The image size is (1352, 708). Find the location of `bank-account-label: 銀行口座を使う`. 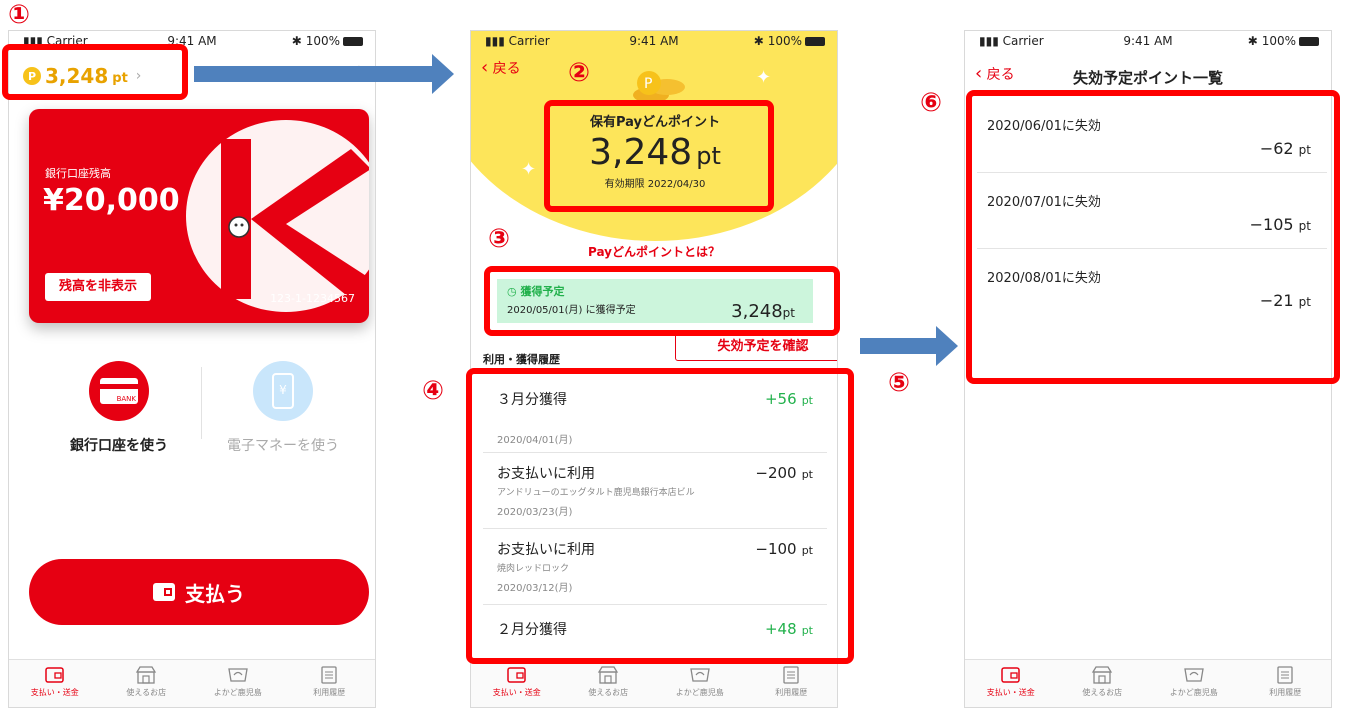

bank-account-label: 銀行口座を使う is located at coordinates (119, 446).